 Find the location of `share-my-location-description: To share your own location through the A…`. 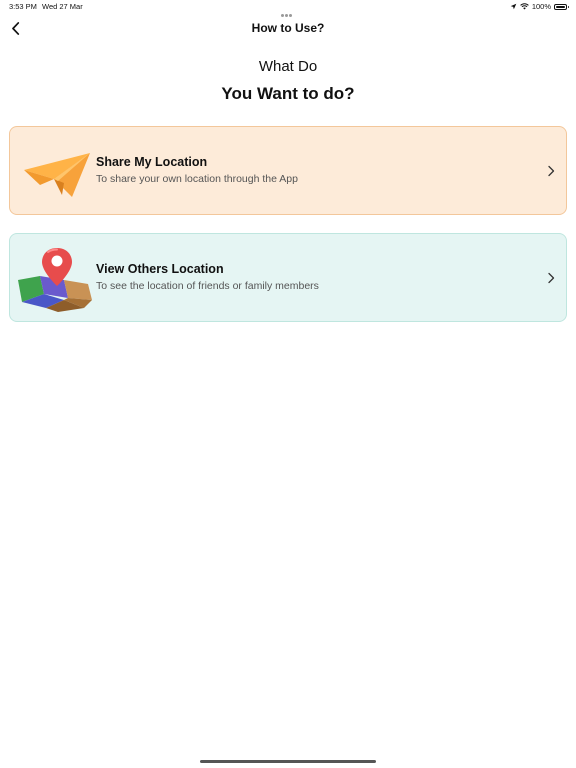

share-my-location-description: To share your own location through the A… is located at coordinates (197, 179).